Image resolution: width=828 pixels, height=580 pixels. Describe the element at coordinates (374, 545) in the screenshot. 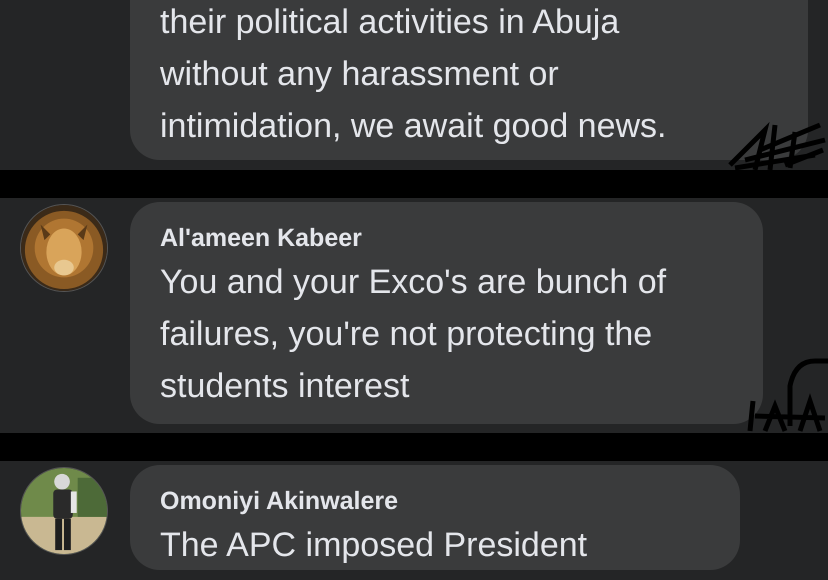

I see `comment-text: The APC imposed President` at that location.